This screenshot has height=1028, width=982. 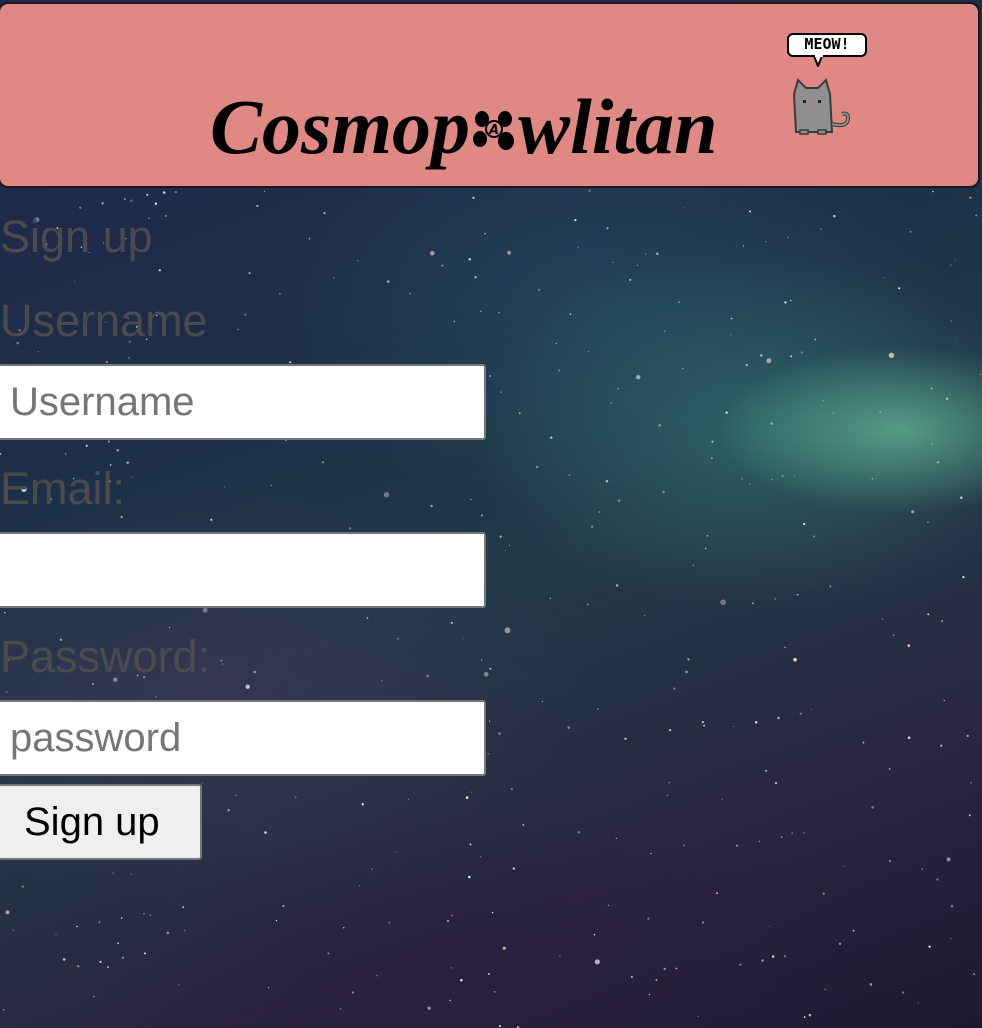 I want to click on logo-text-start: Cosmop, so click(x=340, y=126).